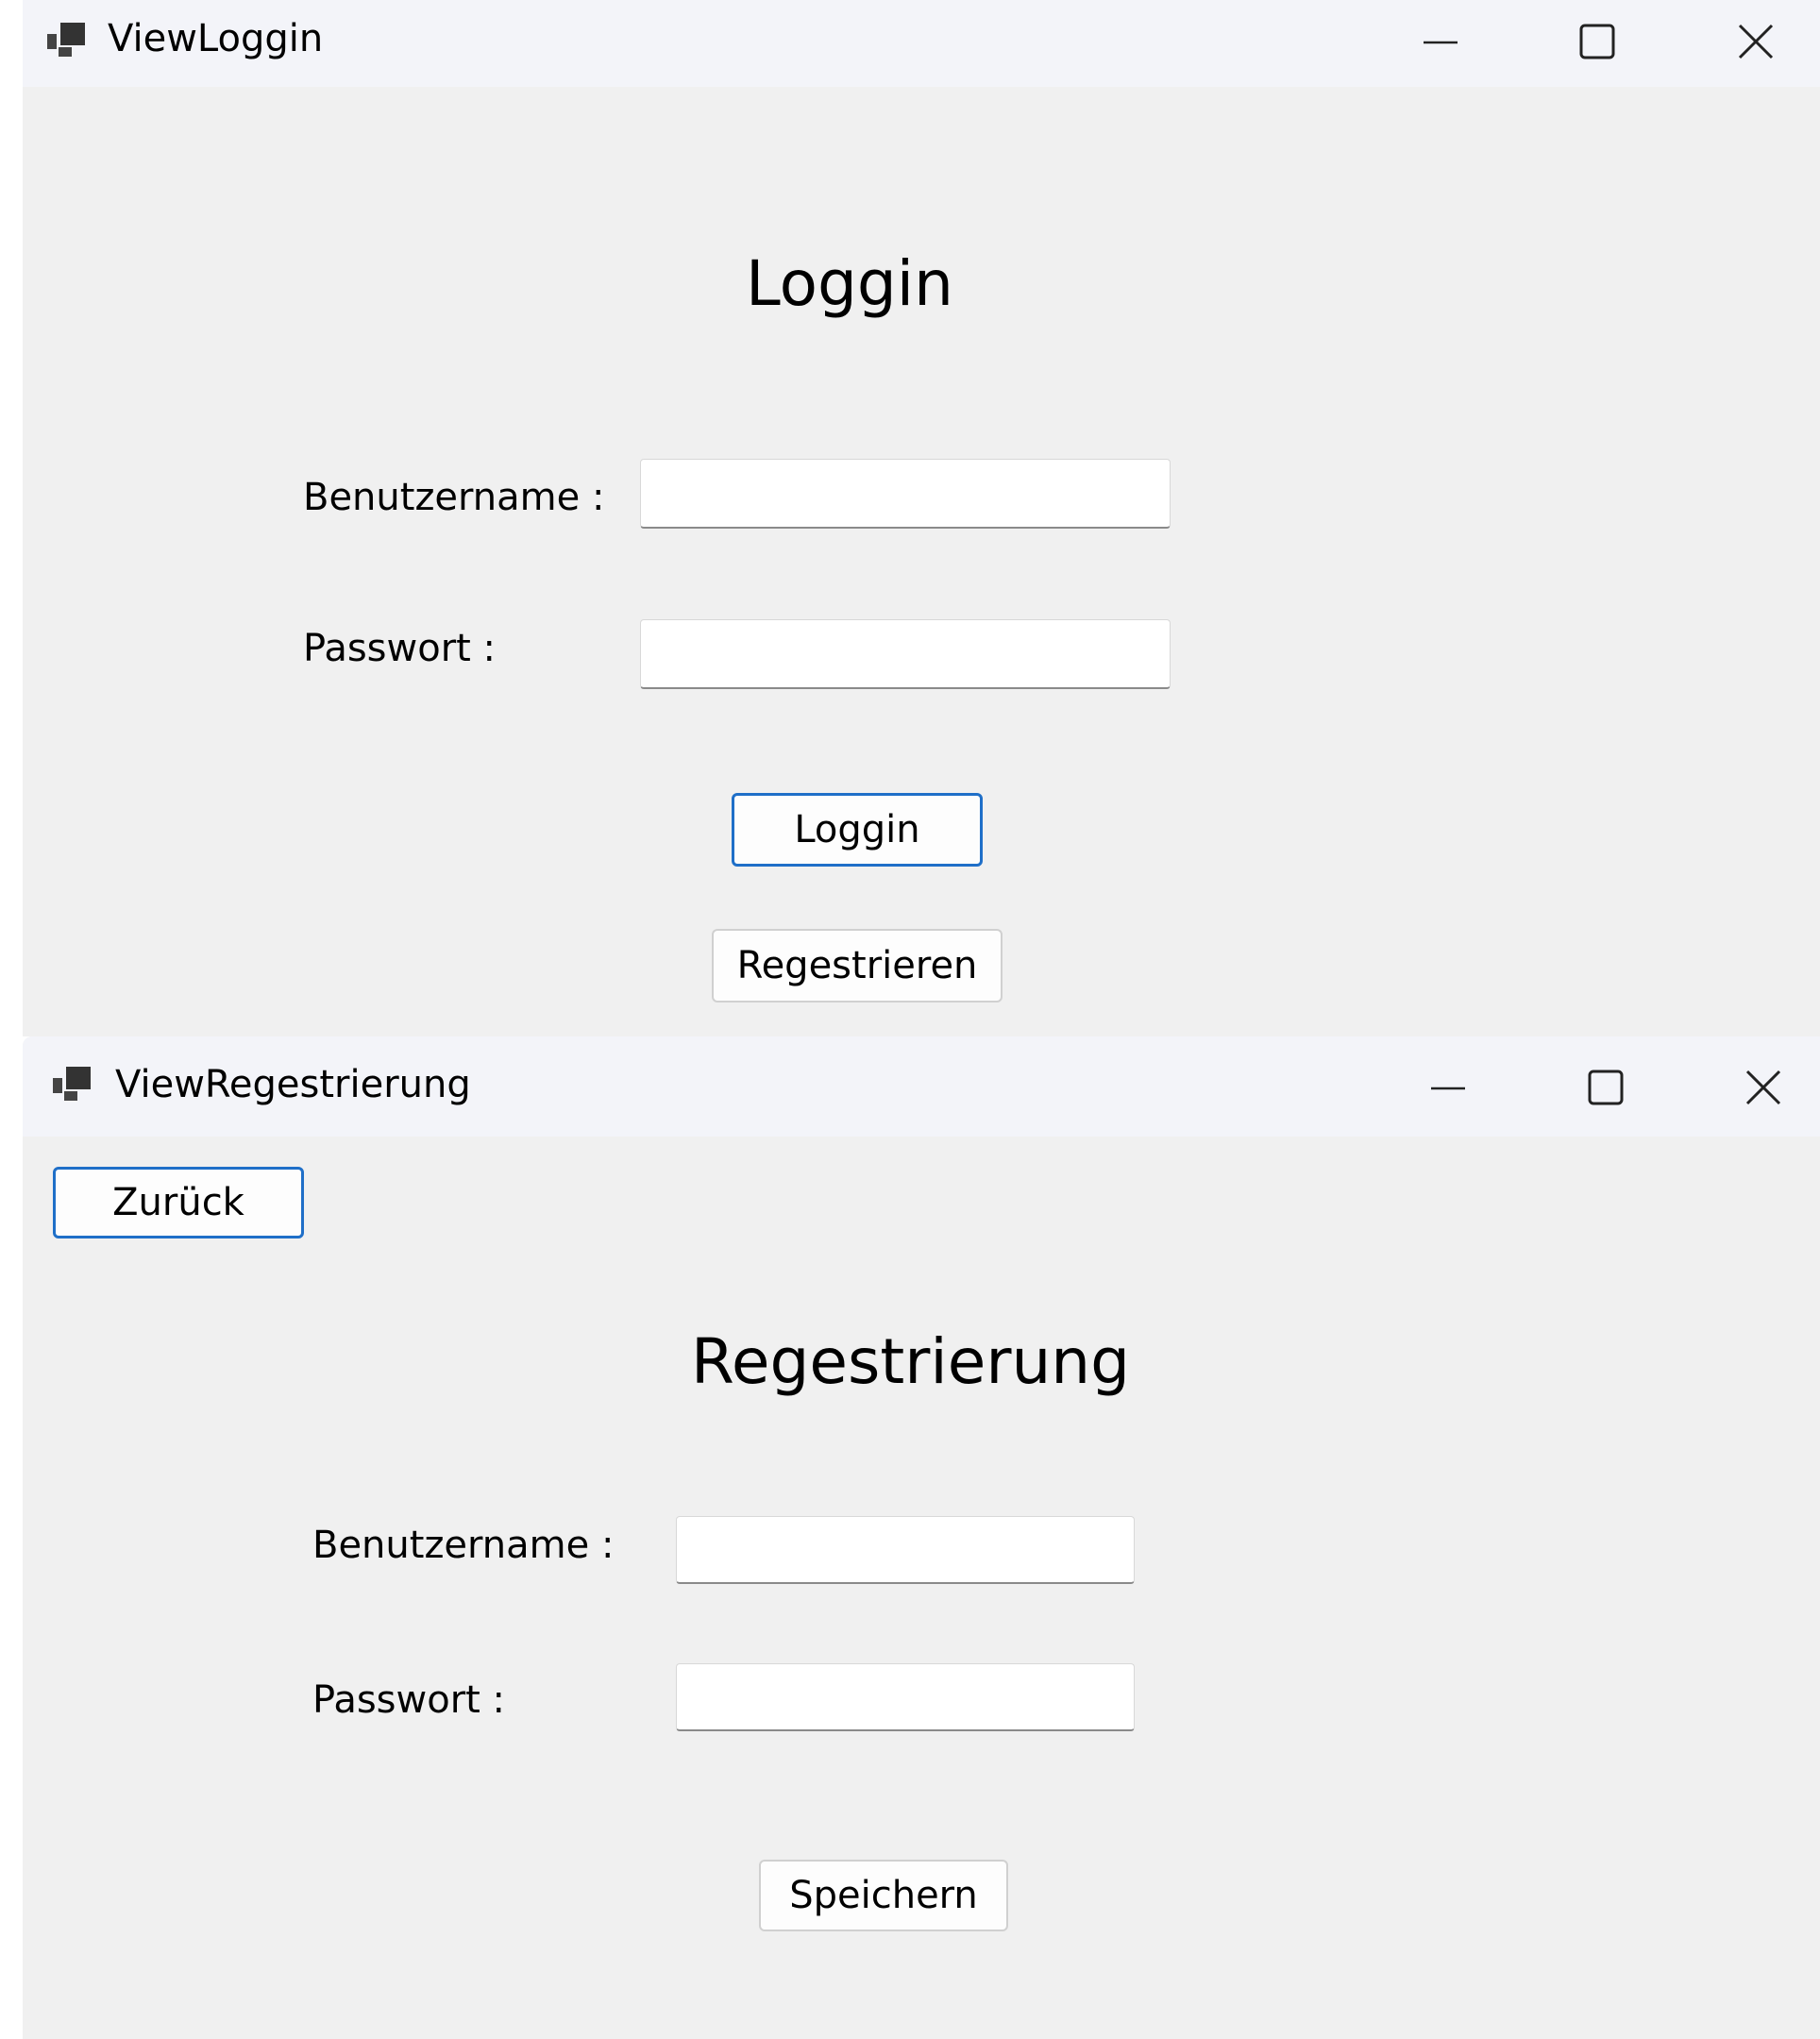 The height and width of the screenshot is (2039, 1820). Describe the element at coordinates (921, 1086) in the screenshot. I see `registration-titlebar: ViewRegestrierung` at that location.